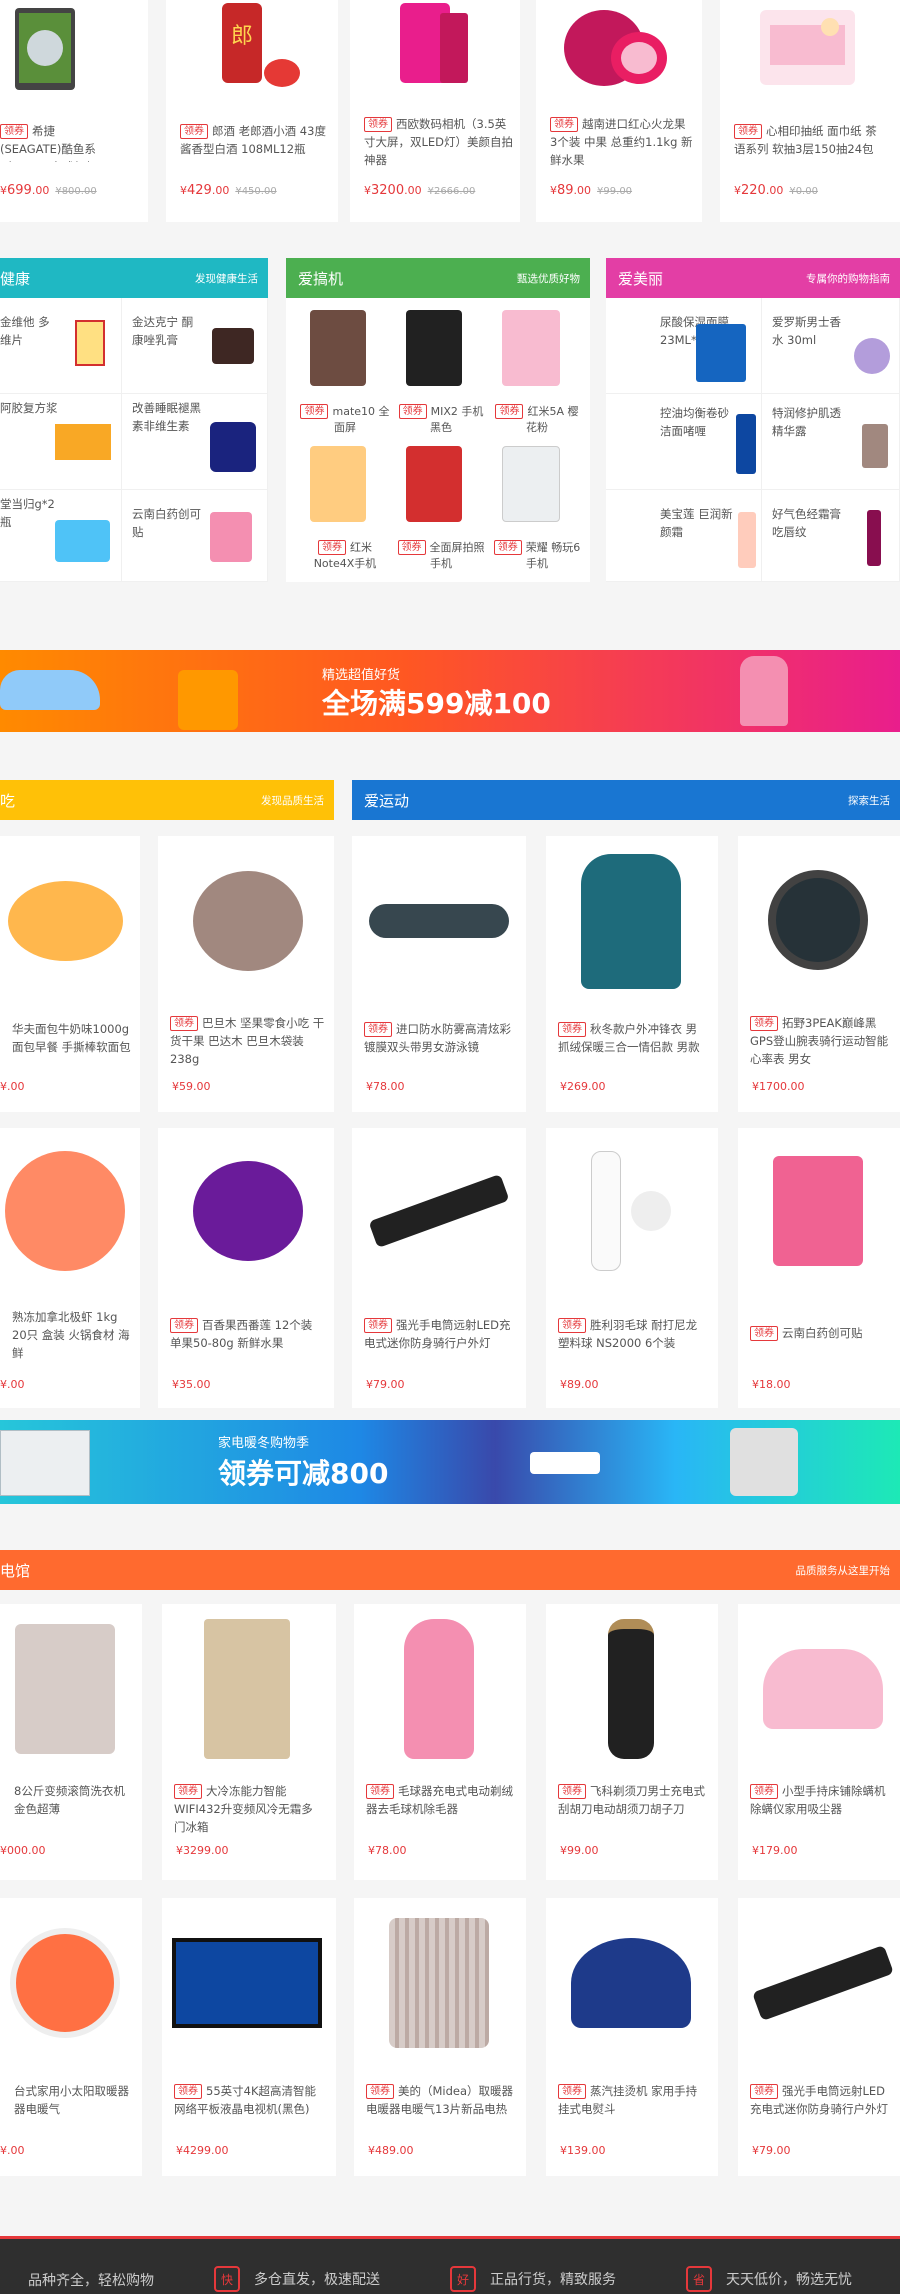 This screenshot has height=2294, width=900. What do you see at coordinates (721, 353) in the screenshot?
I see `mask-box-image` at bounding box center [721, 353].